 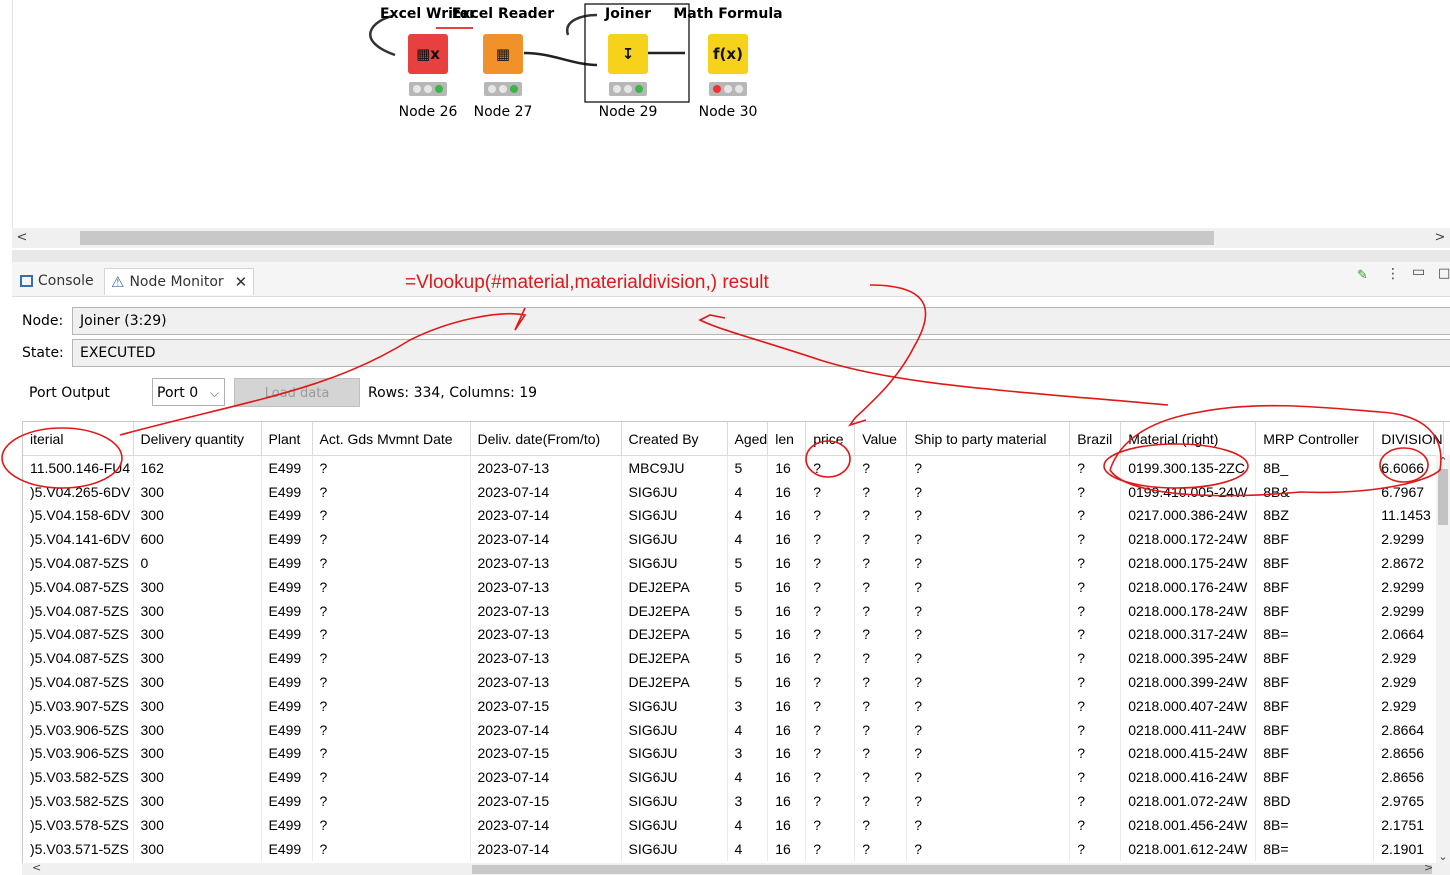 What do you see at coordinates (1188, 729) in the screenshot?
I see `table-cell: 0218.000.411-24W` at bounding box center [1188, 729].